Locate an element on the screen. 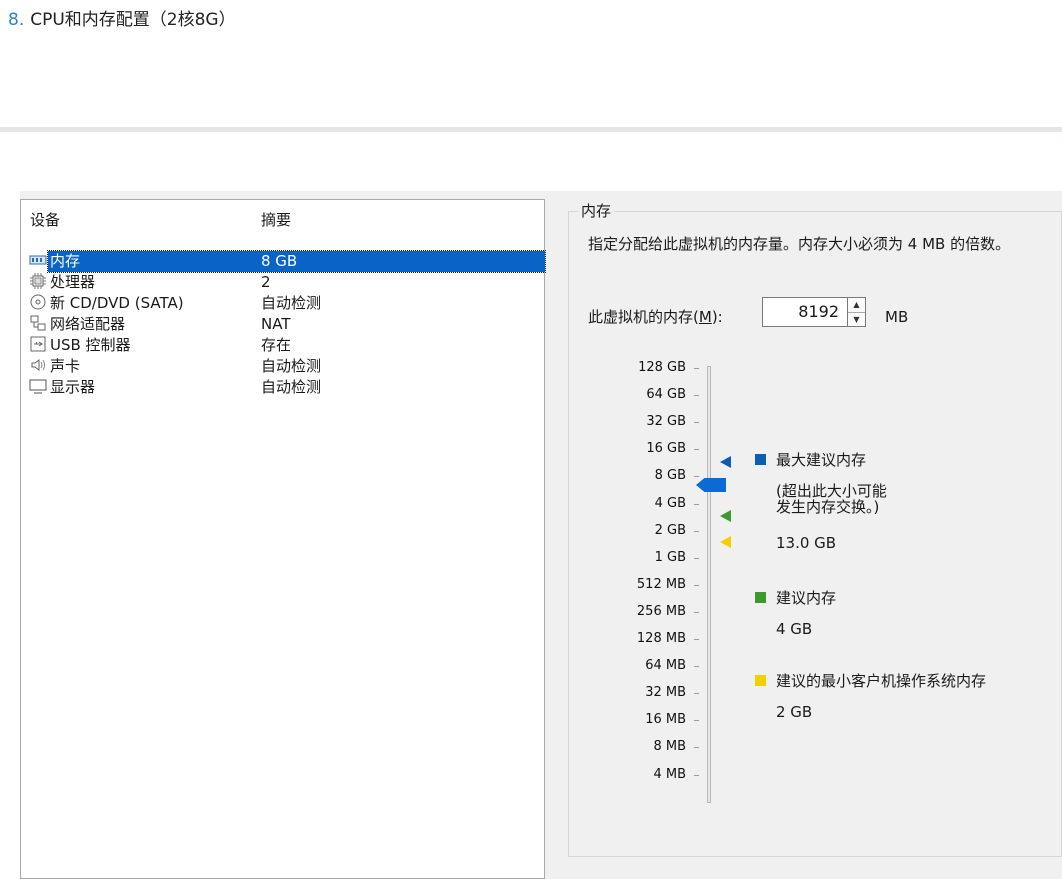  display-icon is located at coordinates (37, 387).